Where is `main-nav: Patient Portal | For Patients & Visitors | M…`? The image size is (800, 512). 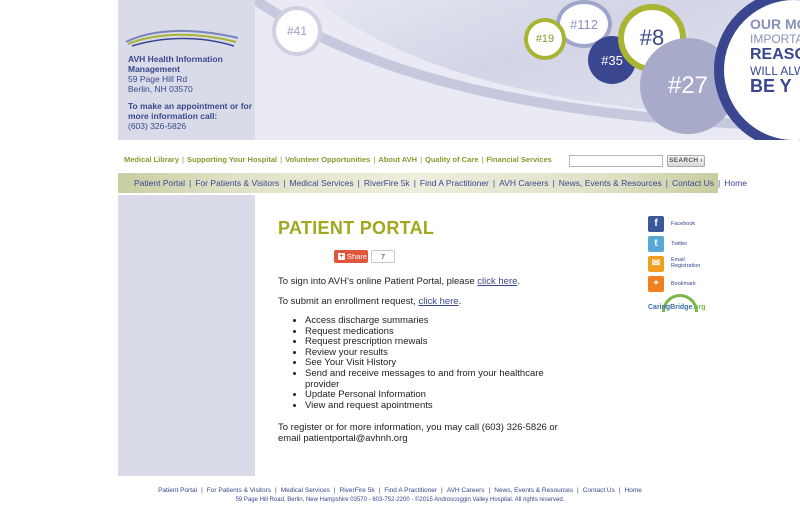 main-nav: Patient Portal | For Patients & Visitors | M… is located at coordinates (432, 183).